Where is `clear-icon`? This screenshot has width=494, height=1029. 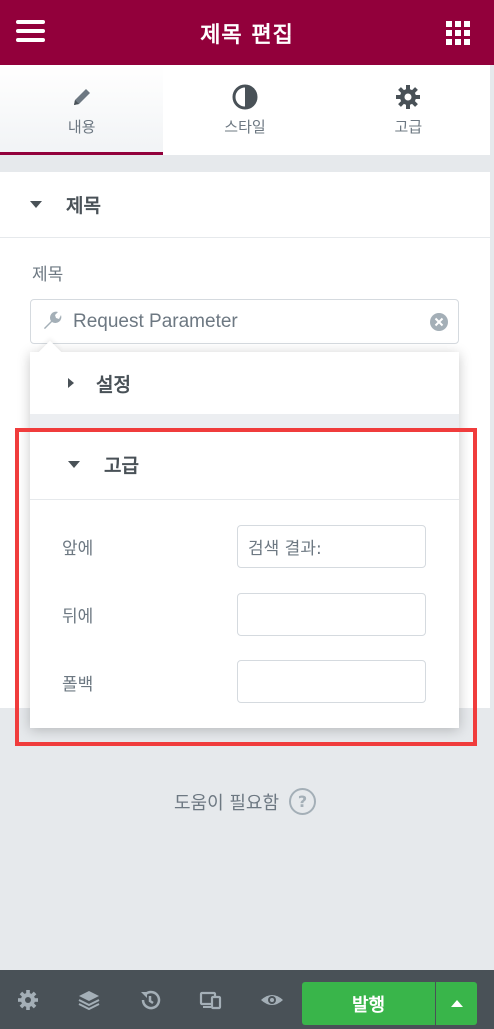
clear-icon is located at coordinates (439, 321).